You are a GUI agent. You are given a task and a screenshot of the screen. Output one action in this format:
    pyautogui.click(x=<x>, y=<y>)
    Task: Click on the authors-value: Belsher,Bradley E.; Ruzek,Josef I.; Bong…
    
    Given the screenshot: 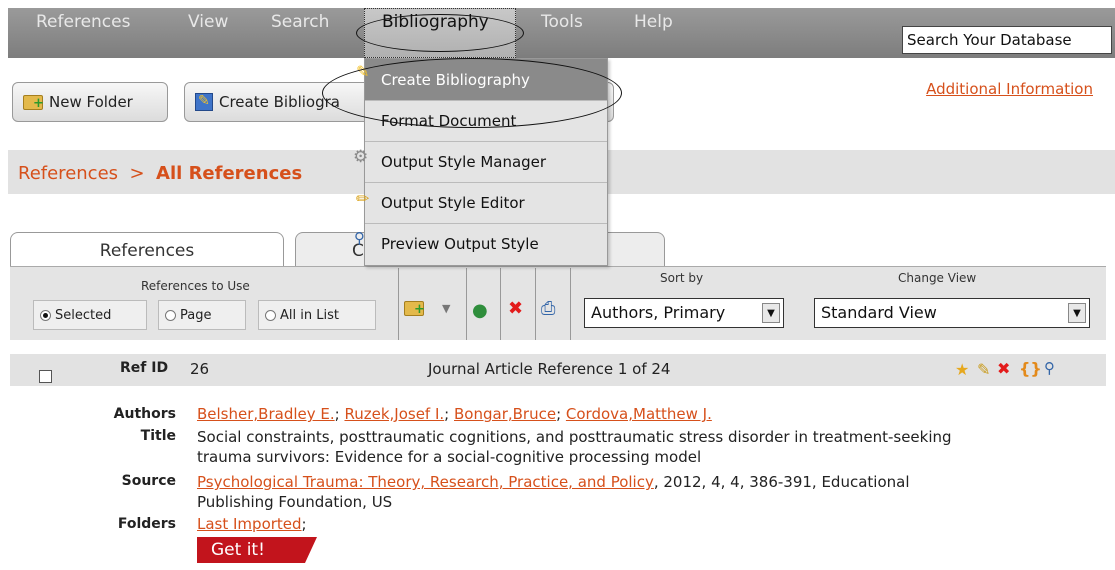 What is the action you would take?
    pyautogui.click(x=454, y=414)
    